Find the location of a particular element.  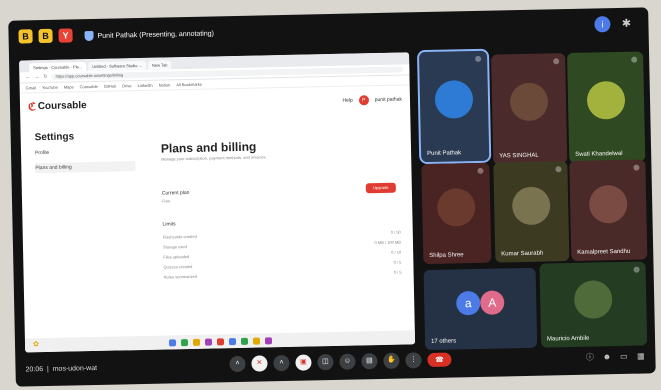

mic-off-icon: ✕ is located at coordinates (259, 363).